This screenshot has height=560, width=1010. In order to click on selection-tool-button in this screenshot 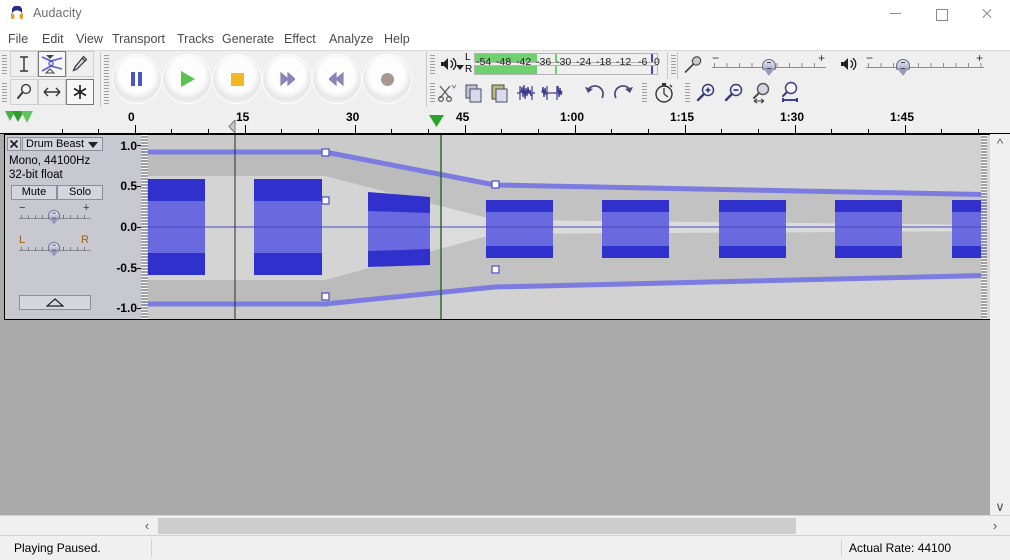, I will do `click(24, 64)`.